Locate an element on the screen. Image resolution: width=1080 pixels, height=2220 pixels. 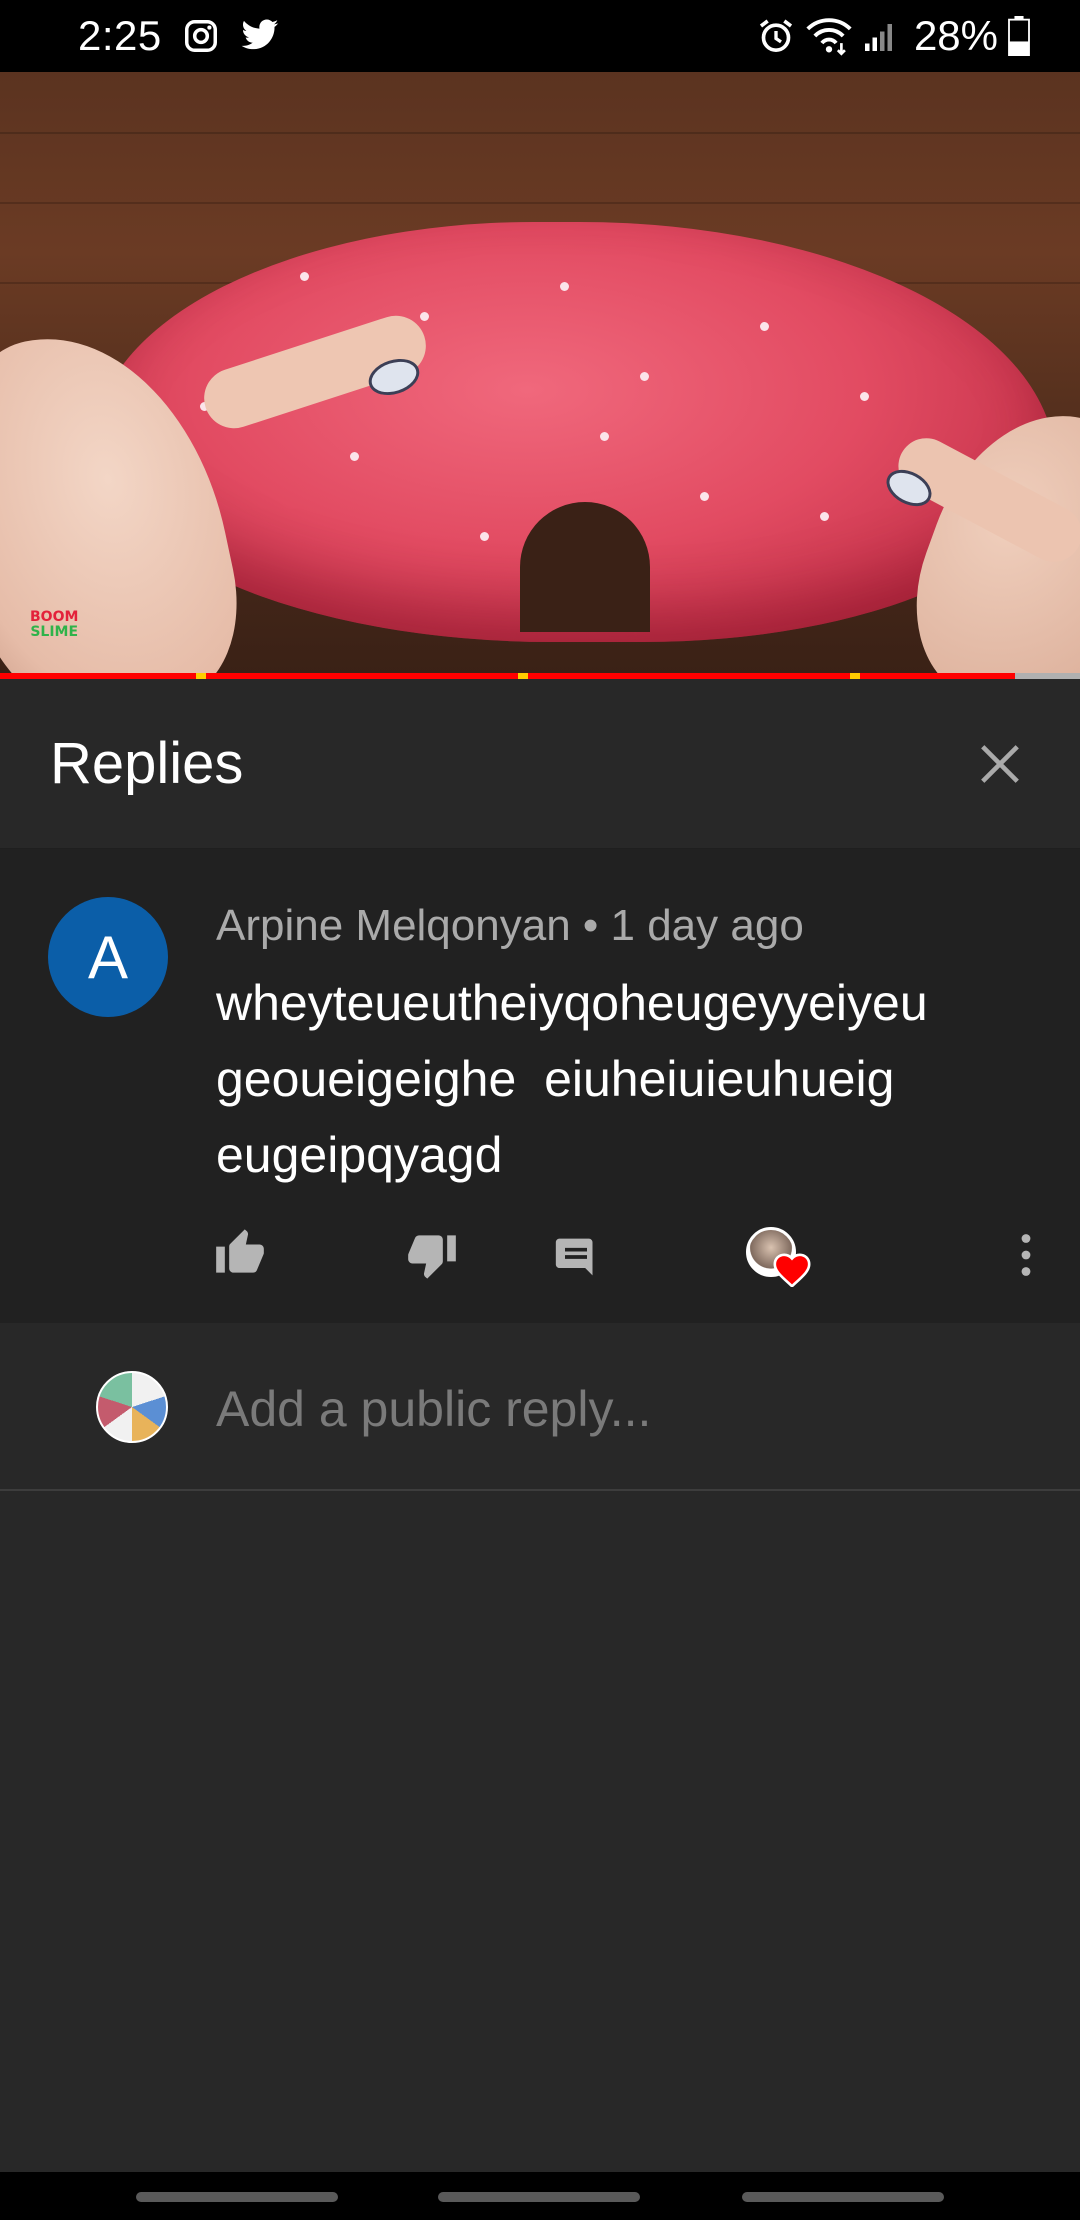
comment-text-line: eugeipqyagd is located at coordinates (359, 1155).